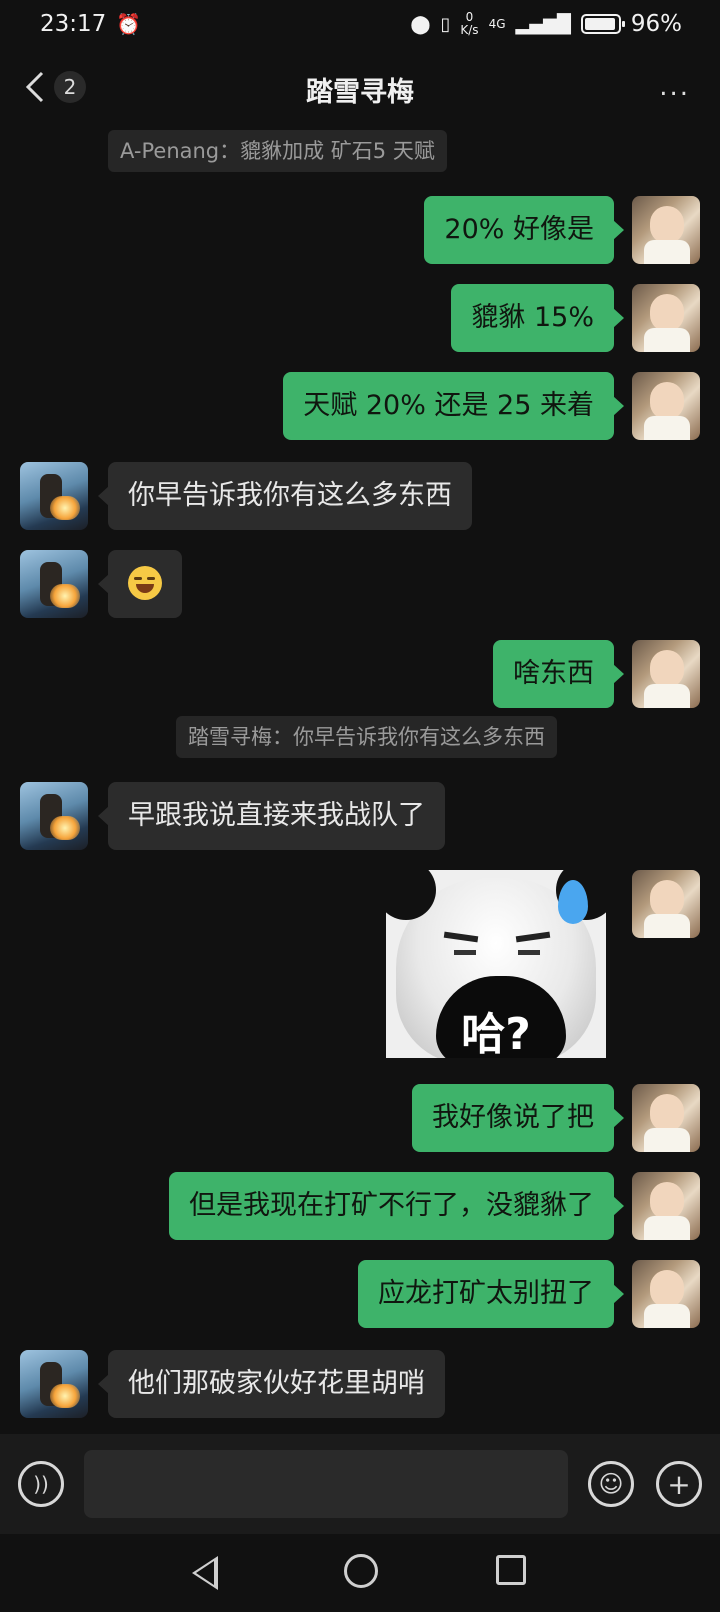 The width and height of the screenshot is (720, 1612). Describe the element at coordinates (271, 1384) in the screenshot. I see `message-bubble-received: 他们那破家伙好花里胡哨` at that location.